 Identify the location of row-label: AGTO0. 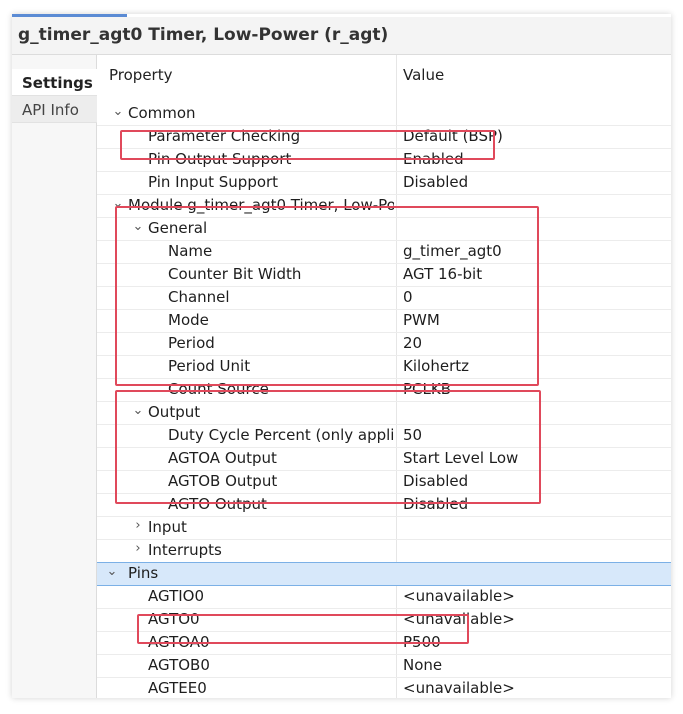
(174, 619).